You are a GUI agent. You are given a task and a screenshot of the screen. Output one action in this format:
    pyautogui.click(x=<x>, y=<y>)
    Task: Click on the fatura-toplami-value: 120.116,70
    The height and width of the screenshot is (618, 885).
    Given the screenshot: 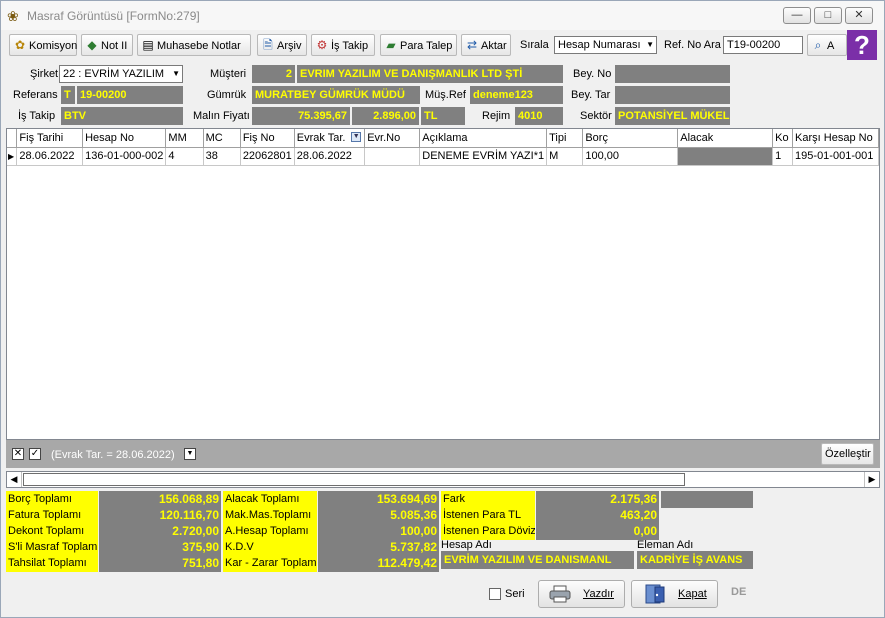 What is the action you would take?
    pyautogui.click(x=160, y=515)
    